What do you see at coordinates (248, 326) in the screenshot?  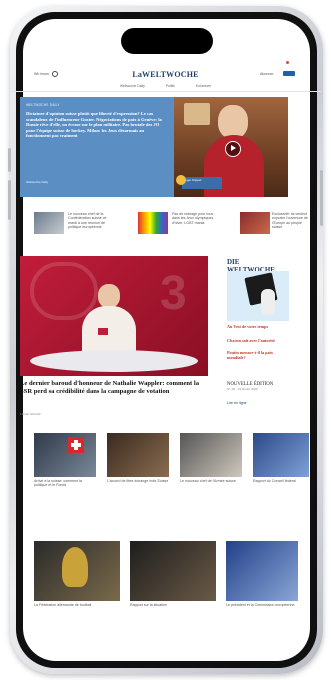 I see `magazine-headline: Au Vest de votre temps` at bounding box center [248, 326].